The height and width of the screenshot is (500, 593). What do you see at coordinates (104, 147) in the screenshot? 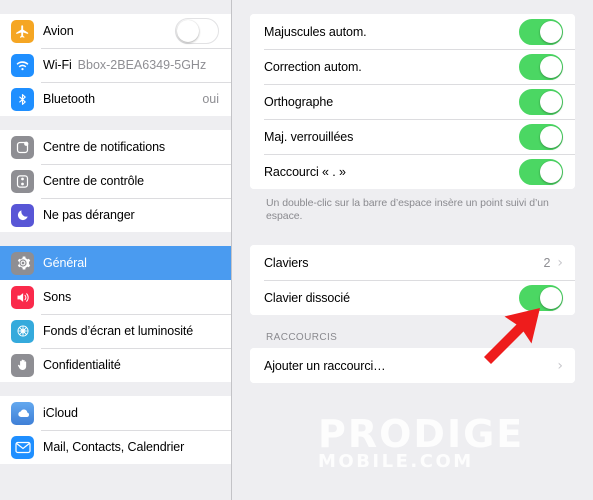
I see `sidebar-item-label: Centre de notifications` at bounding box center [104, 147].